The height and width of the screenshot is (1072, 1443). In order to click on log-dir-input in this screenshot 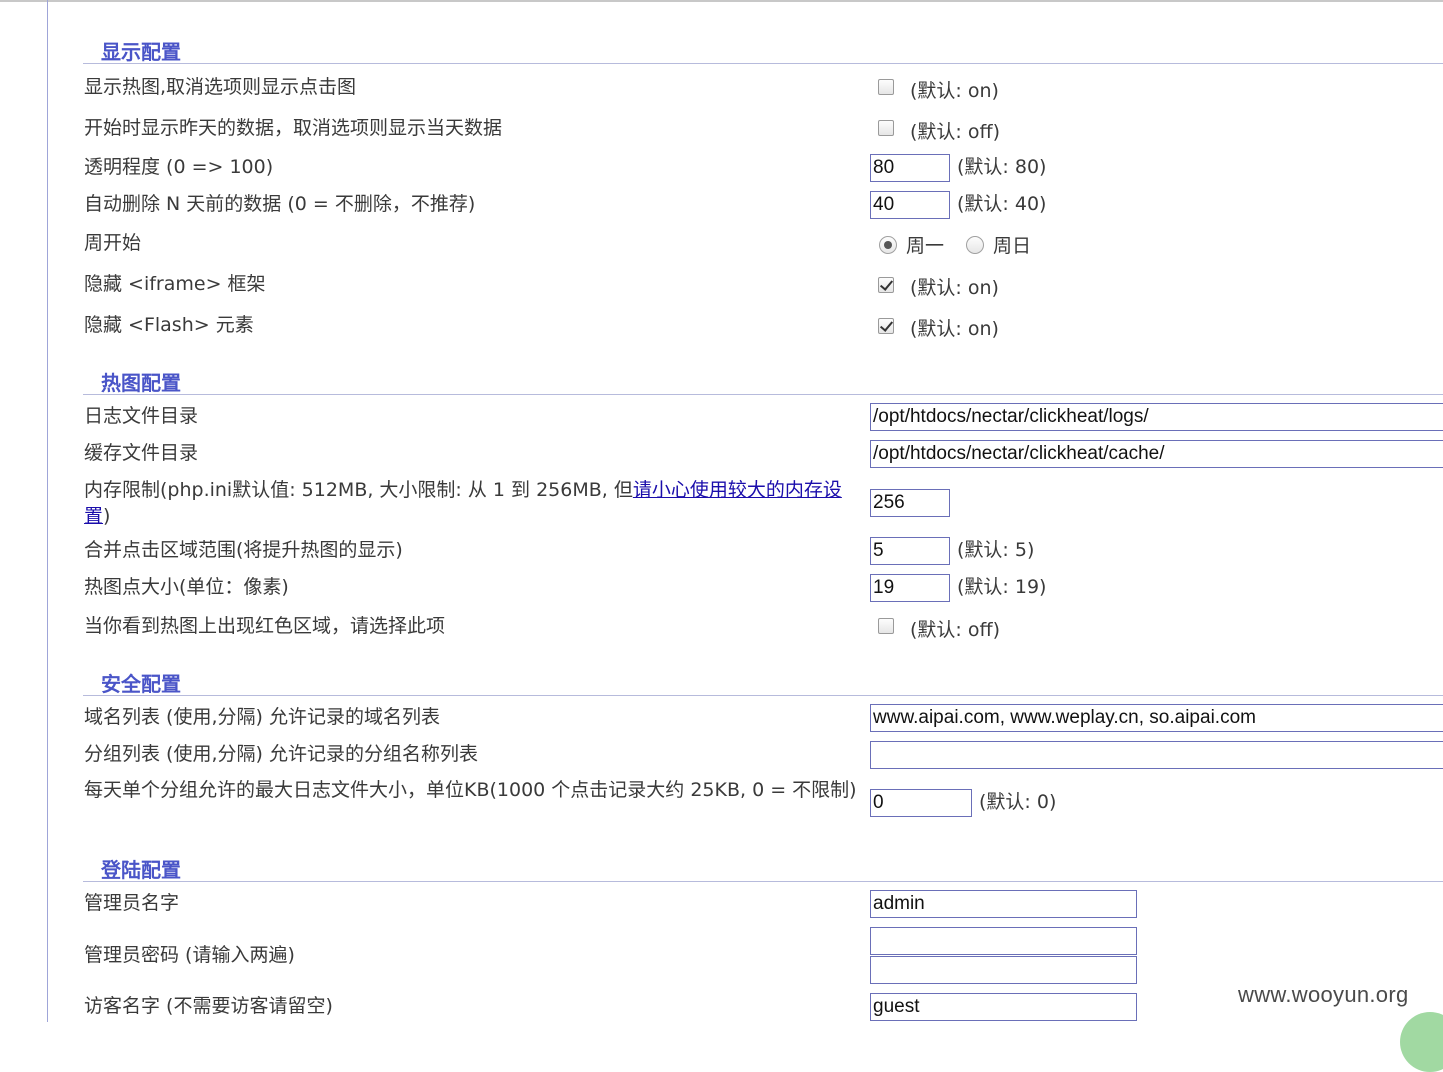, I will do `click(1156, 417)`.